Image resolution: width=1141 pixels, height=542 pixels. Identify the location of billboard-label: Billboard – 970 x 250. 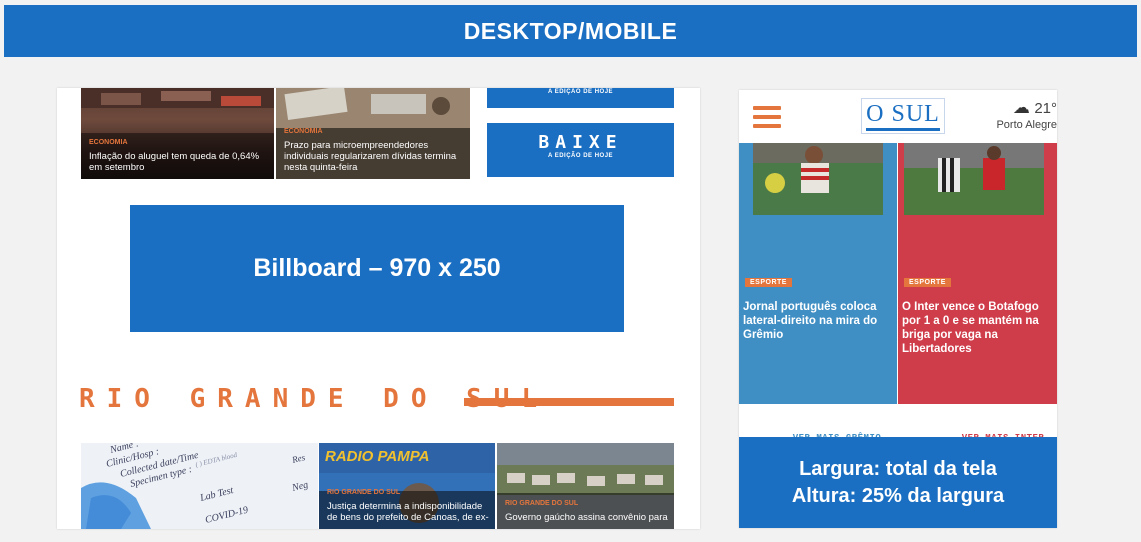
(377, 268).